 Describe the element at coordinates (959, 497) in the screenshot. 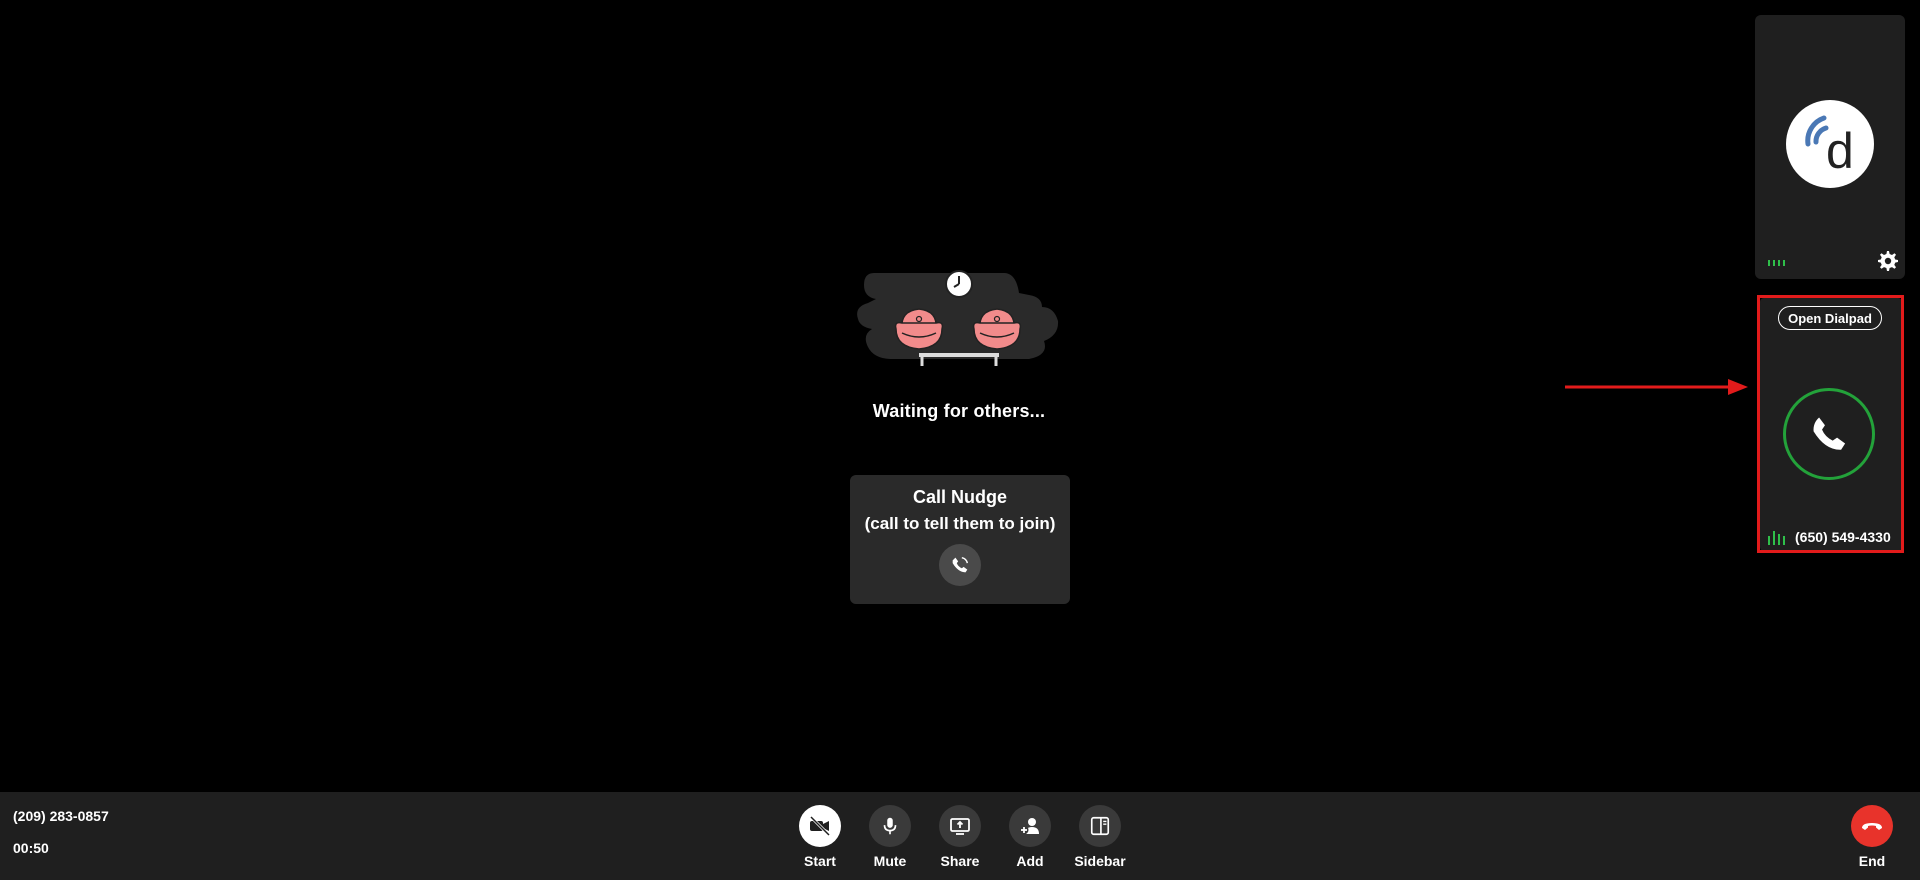

I see `nudge-title: Call Nudge` at that location.